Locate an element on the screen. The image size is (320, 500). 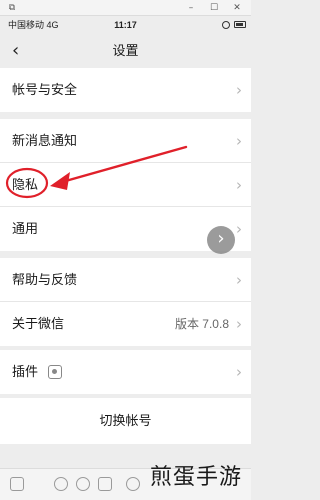
maximize-icon: ☐ is located at coordinates (214, 8).